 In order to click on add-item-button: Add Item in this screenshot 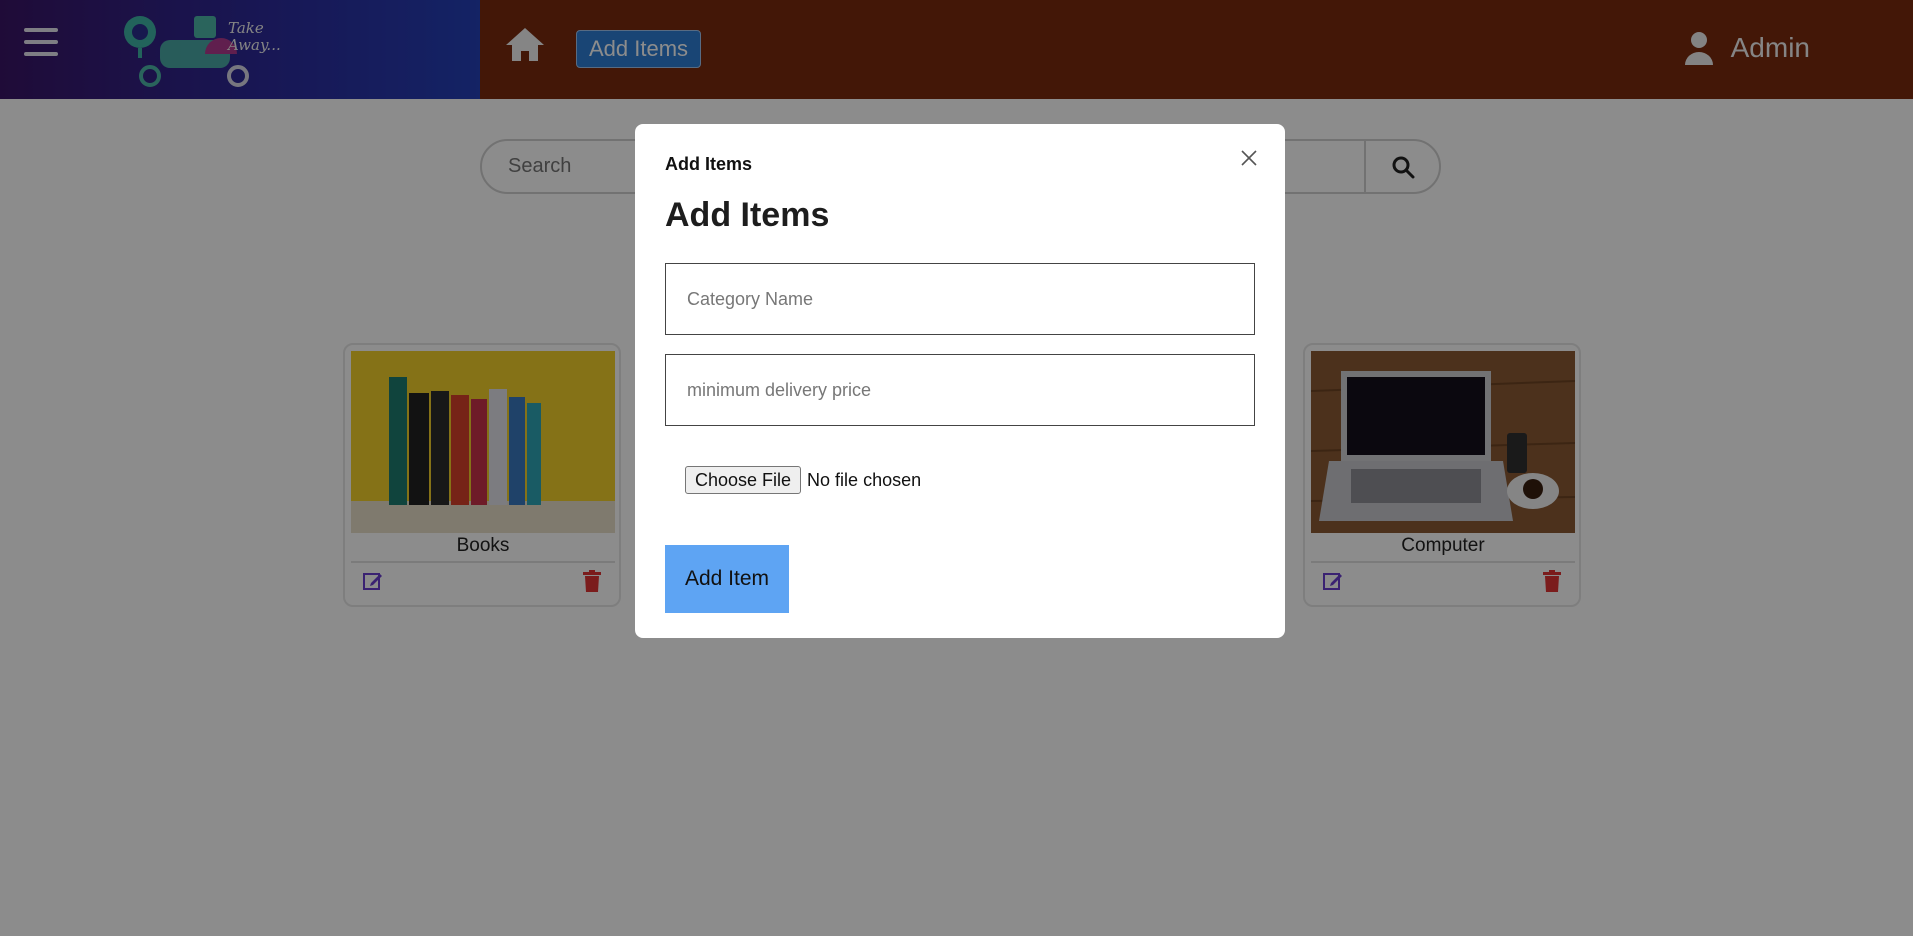, I will do `click(727, 579)`.